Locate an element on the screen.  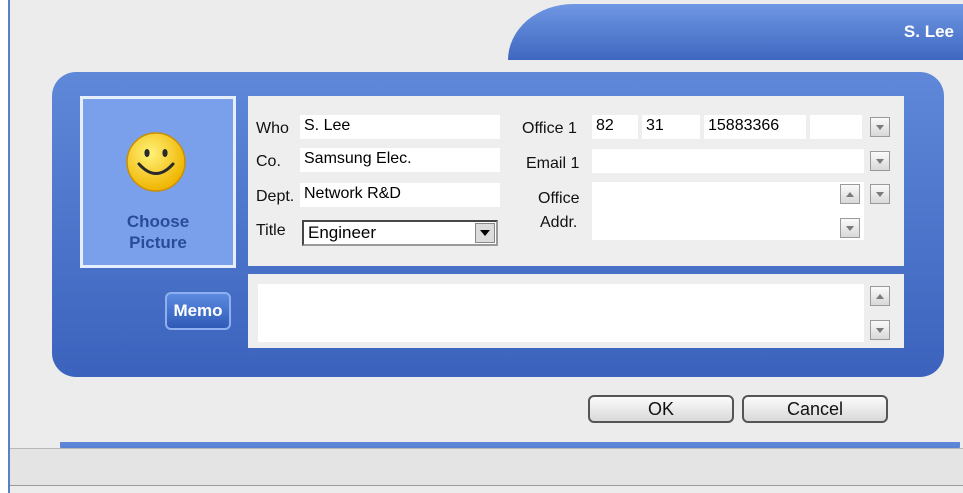
co-label: Co. is located at coordinates (268, 161).